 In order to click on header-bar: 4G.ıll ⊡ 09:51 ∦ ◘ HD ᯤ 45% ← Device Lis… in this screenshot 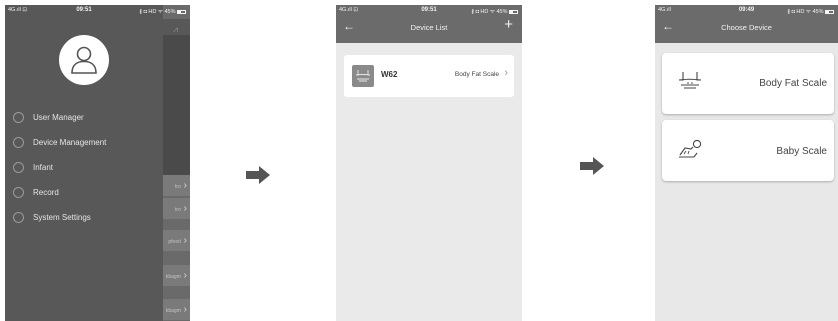, I will do `click(429, 24)`.